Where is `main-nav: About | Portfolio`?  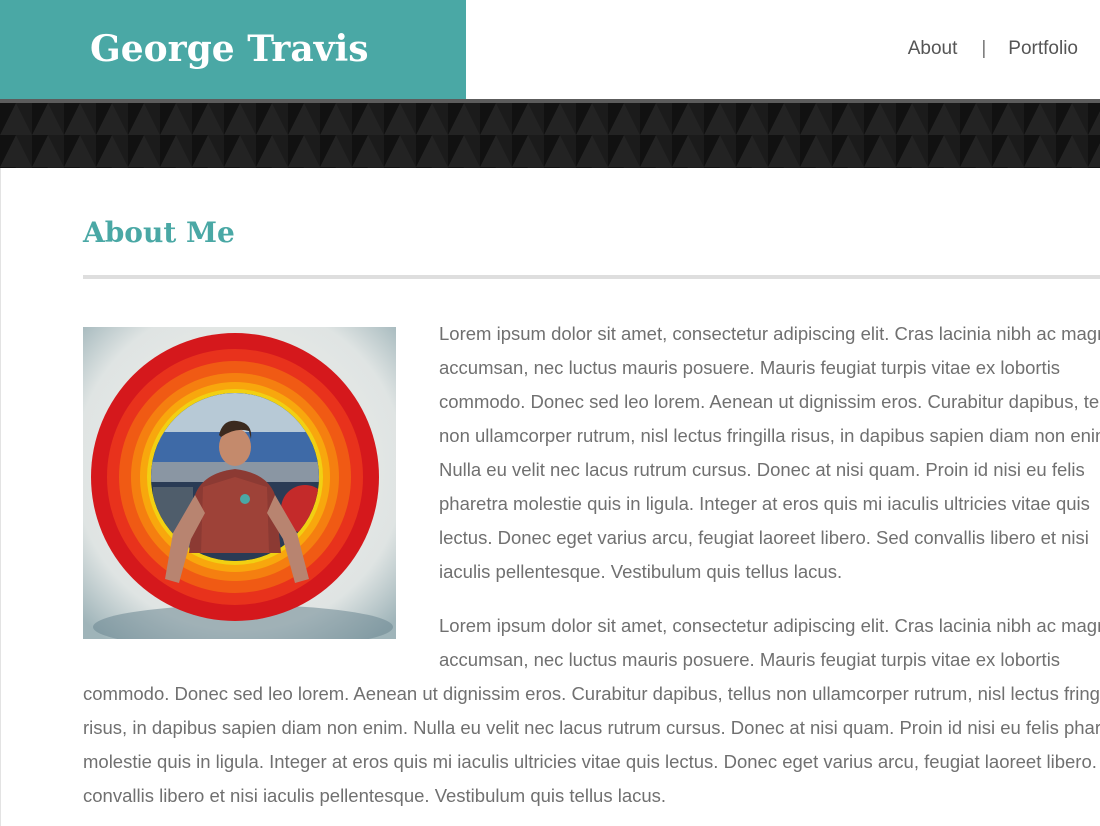 main-nav: About | Portfolio is located at coordinates (993, 49).